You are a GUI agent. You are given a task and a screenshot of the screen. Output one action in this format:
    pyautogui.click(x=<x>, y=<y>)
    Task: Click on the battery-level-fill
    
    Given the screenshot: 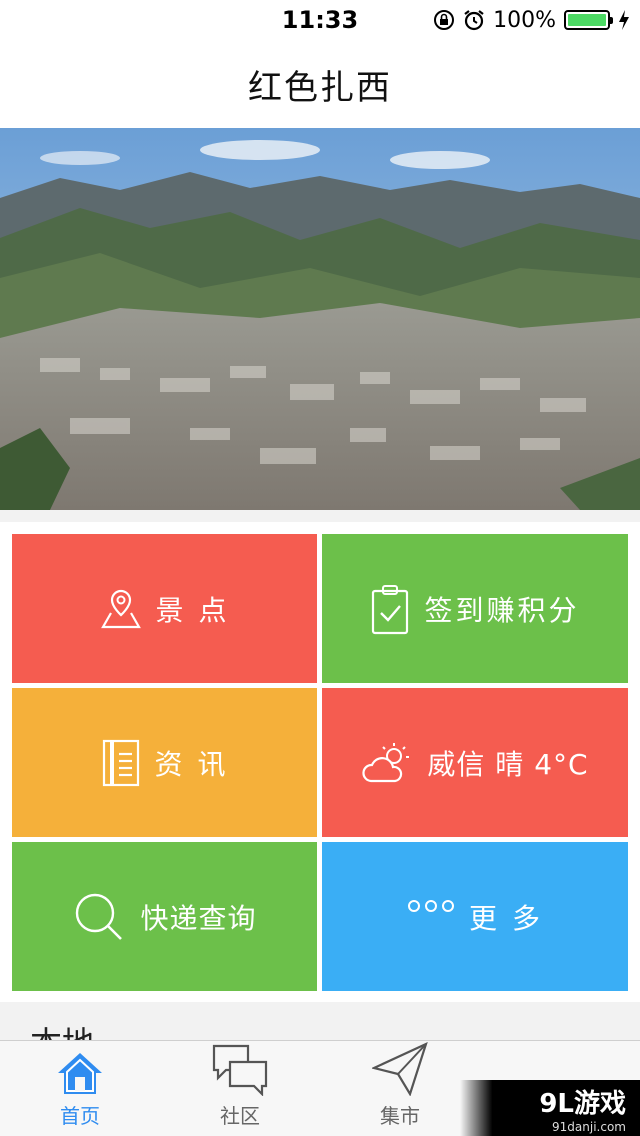 What is the action you would take?
    pyautogui.click(x=587, y=20)
    